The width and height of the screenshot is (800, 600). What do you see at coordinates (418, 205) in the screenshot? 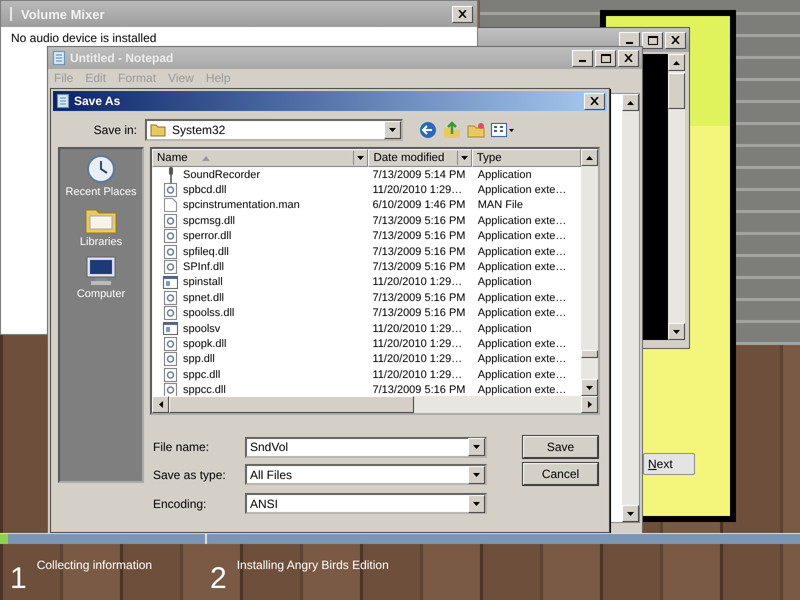
I see `date-cell-text: 6/10/2009 1:46 PM` at bounding box center [418, 205].